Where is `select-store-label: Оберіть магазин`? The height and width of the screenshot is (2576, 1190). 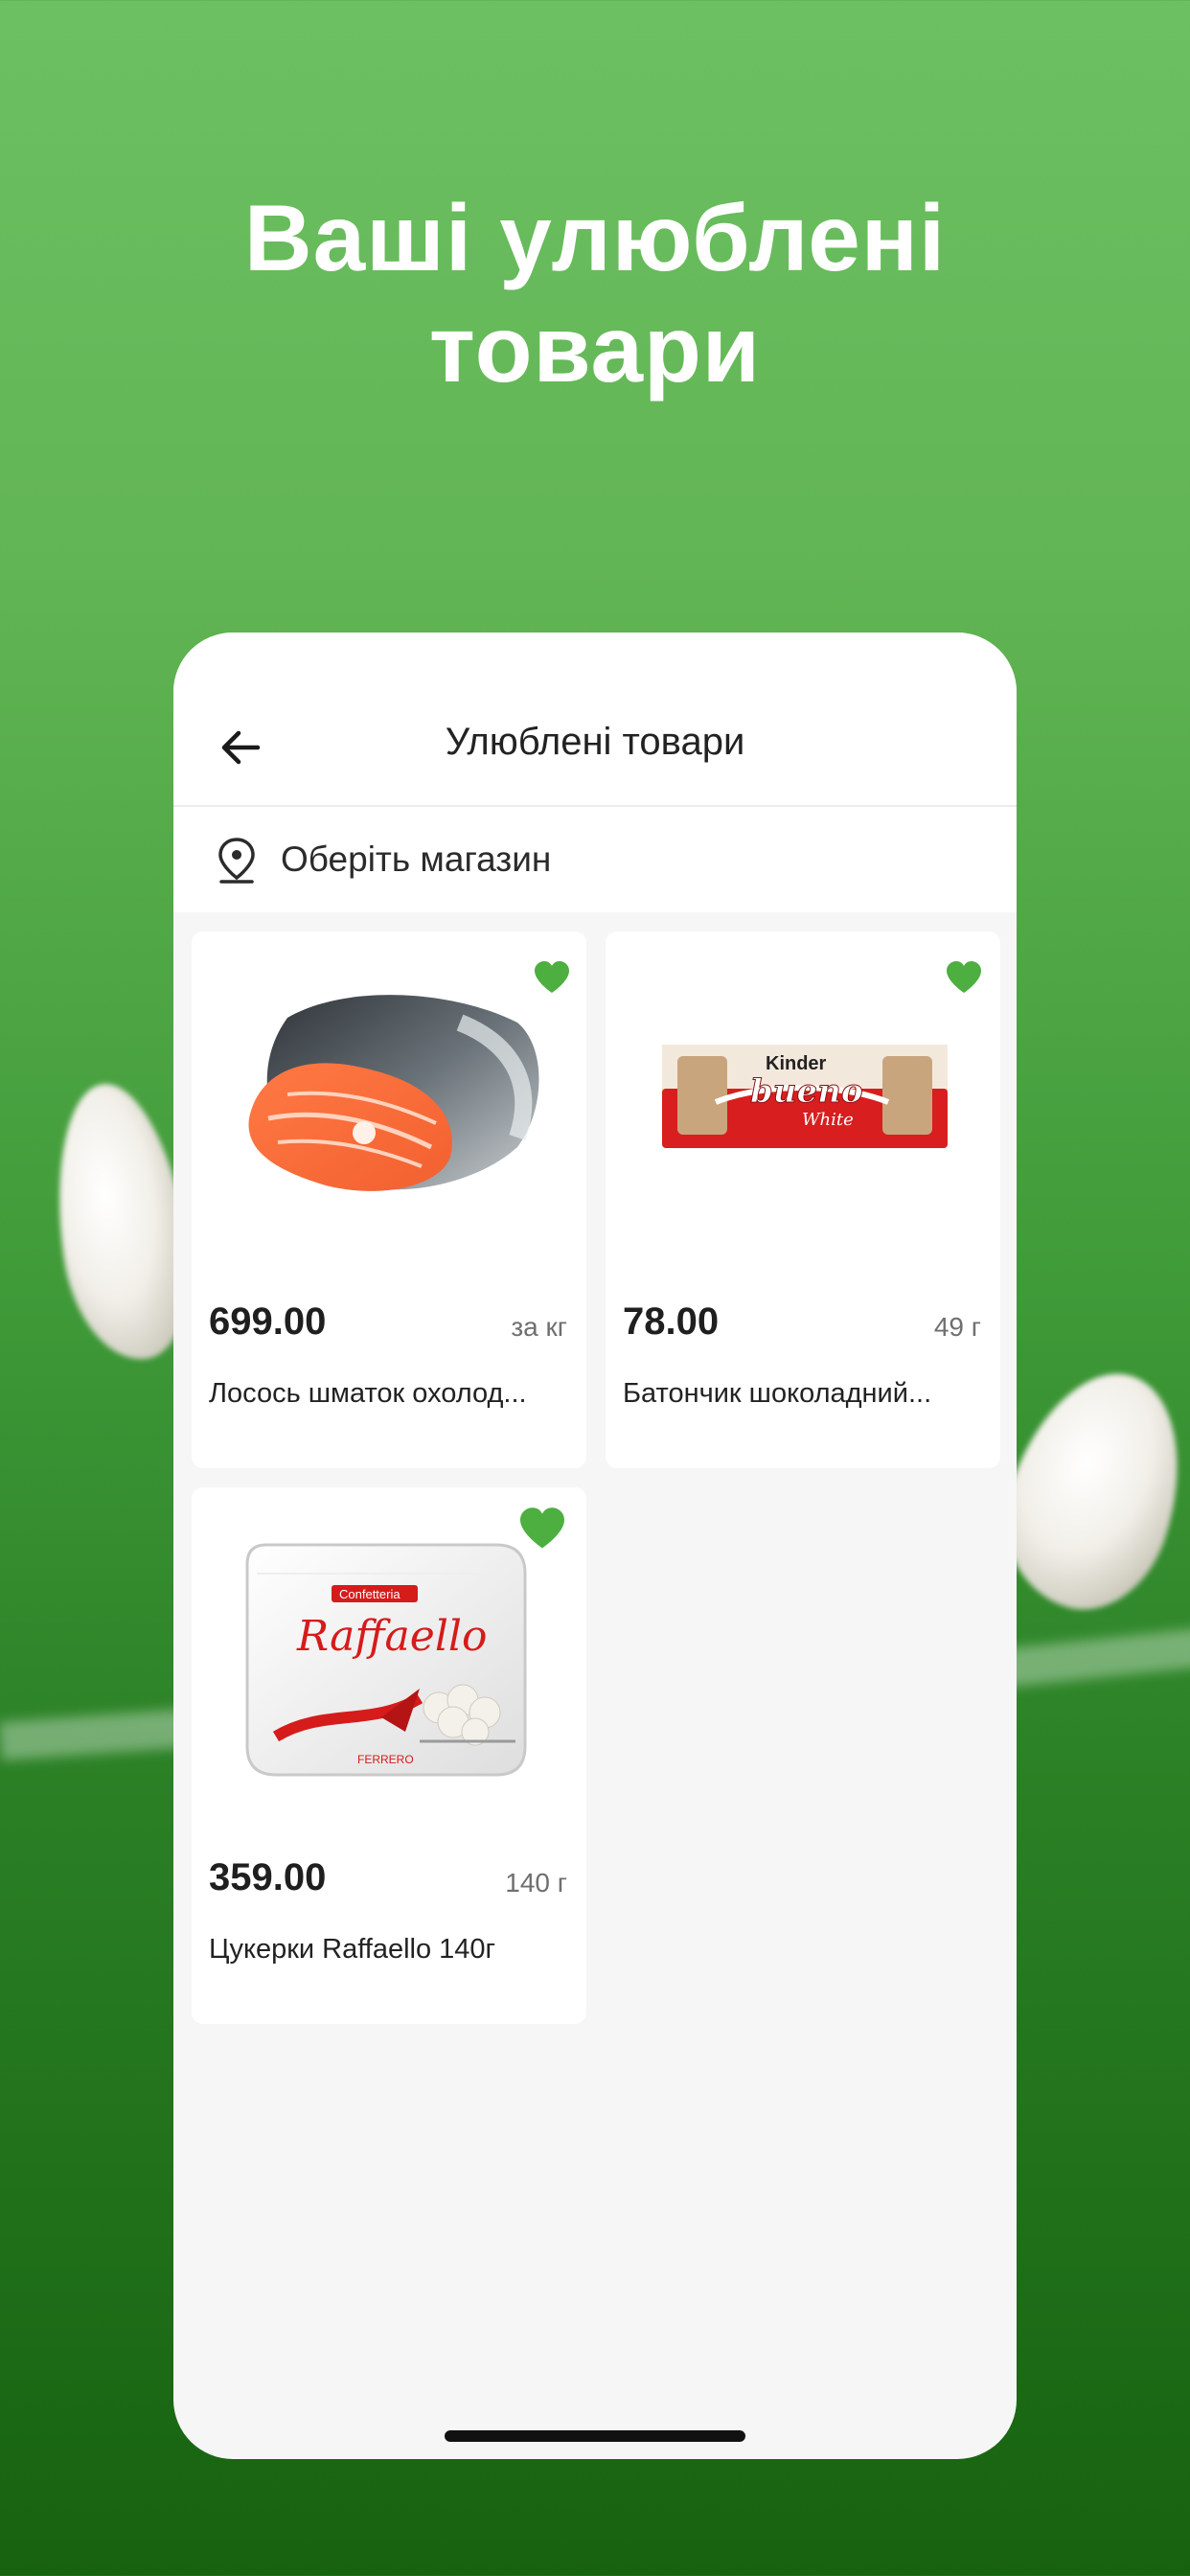
select-store-label: Оберіть магазин is located at coordinates (417, 859).